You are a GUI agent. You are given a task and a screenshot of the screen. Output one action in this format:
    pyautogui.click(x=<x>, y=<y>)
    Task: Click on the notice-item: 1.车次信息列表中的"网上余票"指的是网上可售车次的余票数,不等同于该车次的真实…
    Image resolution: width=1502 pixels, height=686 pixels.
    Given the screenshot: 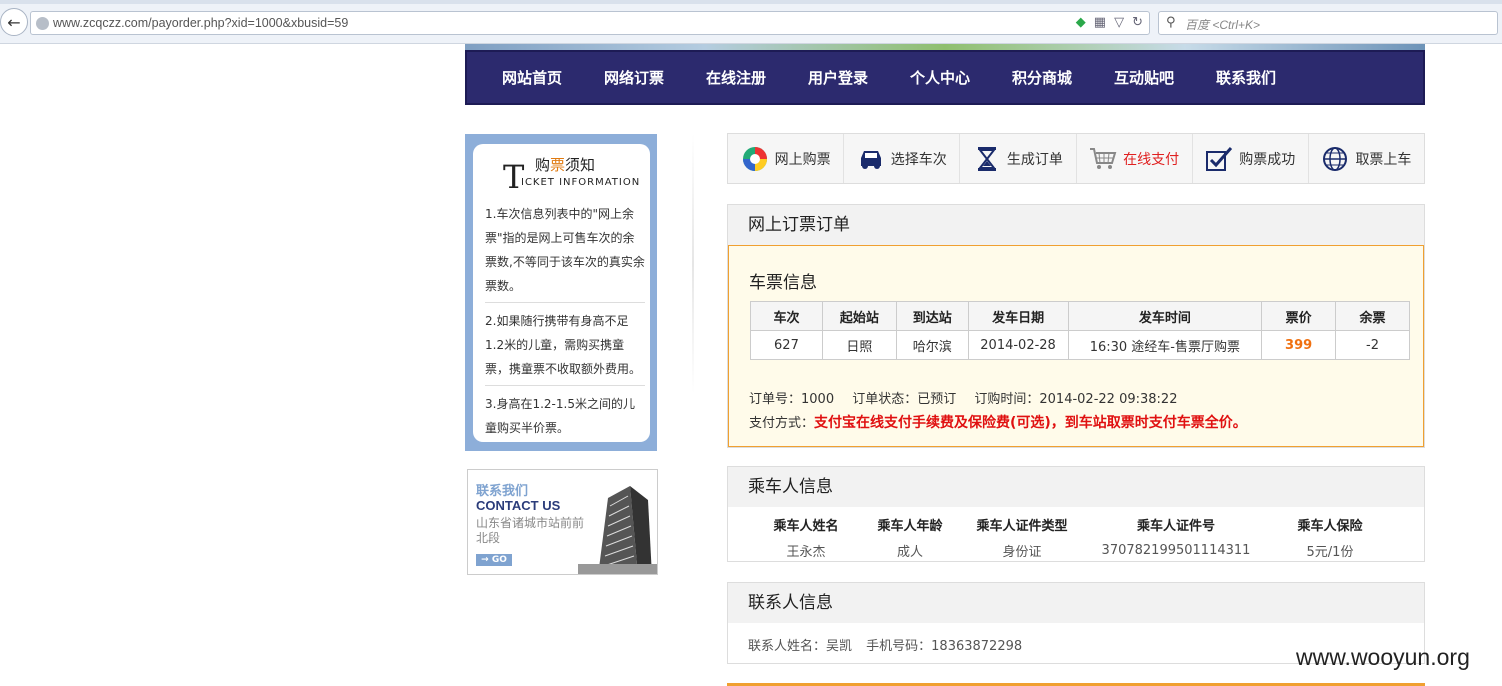 What is the action you would take?
    pyautogui.click(x=565, y=252)
    